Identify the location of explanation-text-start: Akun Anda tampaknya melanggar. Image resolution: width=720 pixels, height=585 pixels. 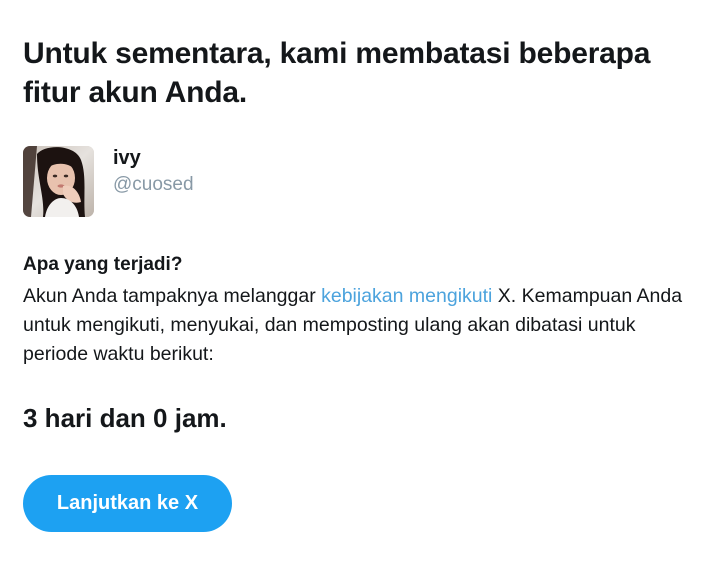
(172, 296).